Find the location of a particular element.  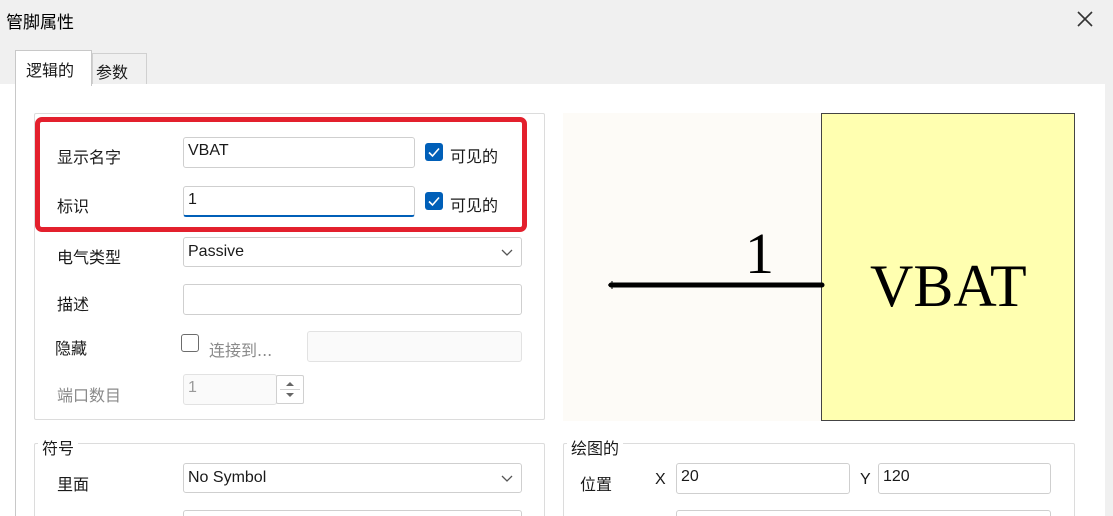

inside-label: 里面 is located at coordinates (73, 484).